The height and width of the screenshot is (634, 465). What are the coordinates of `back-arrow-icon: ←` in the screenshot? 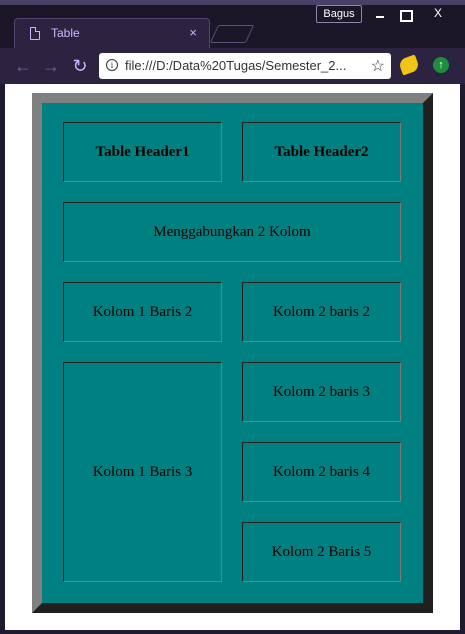 It's located at (23, 66).